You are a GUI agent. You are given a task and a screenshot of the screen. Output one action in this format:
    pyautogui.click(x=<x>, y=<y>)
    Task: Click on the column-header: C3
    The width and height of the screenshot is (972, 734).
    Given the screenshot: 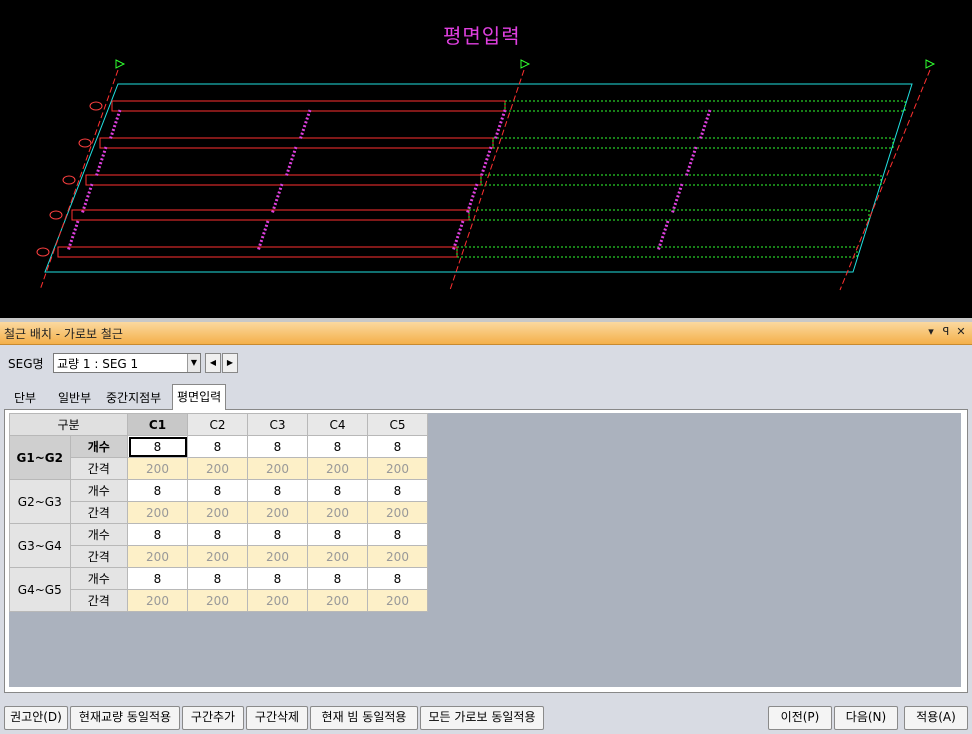 What is the action you would take?
    pyautogui.click(x=277, y=424)
    